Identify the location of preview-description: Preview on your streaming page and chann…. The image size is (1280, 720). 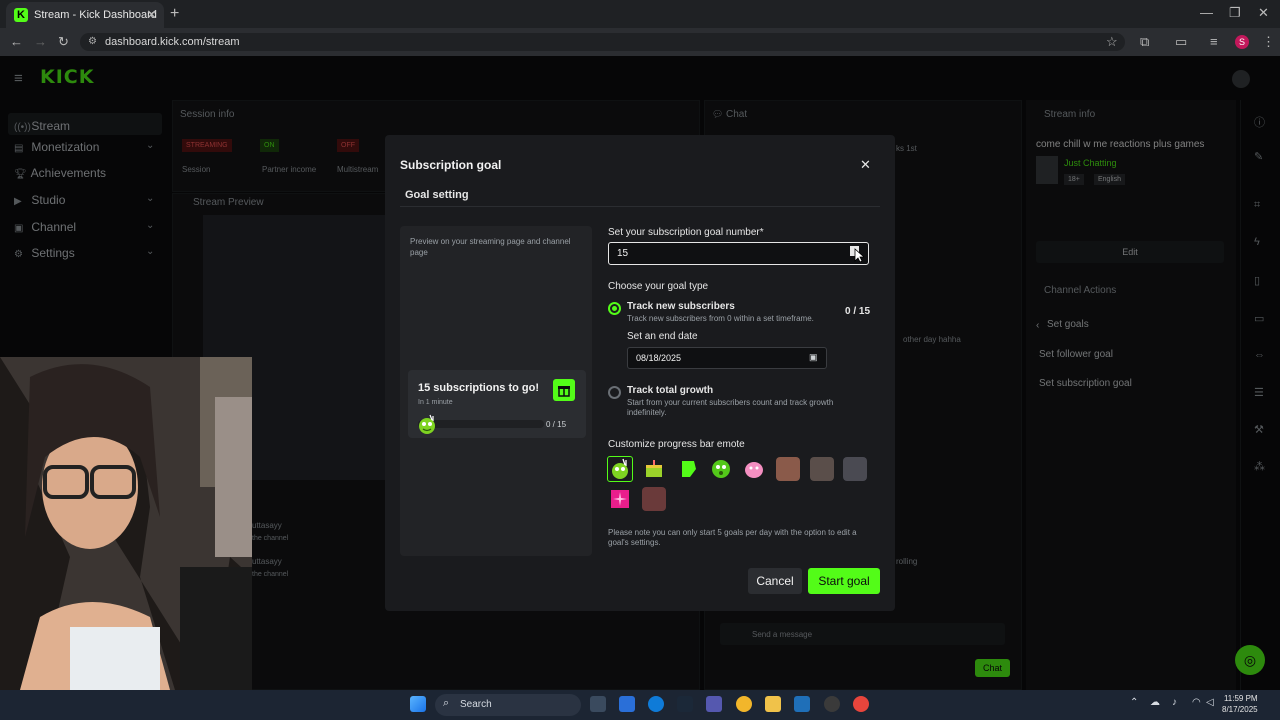
(490, 247).